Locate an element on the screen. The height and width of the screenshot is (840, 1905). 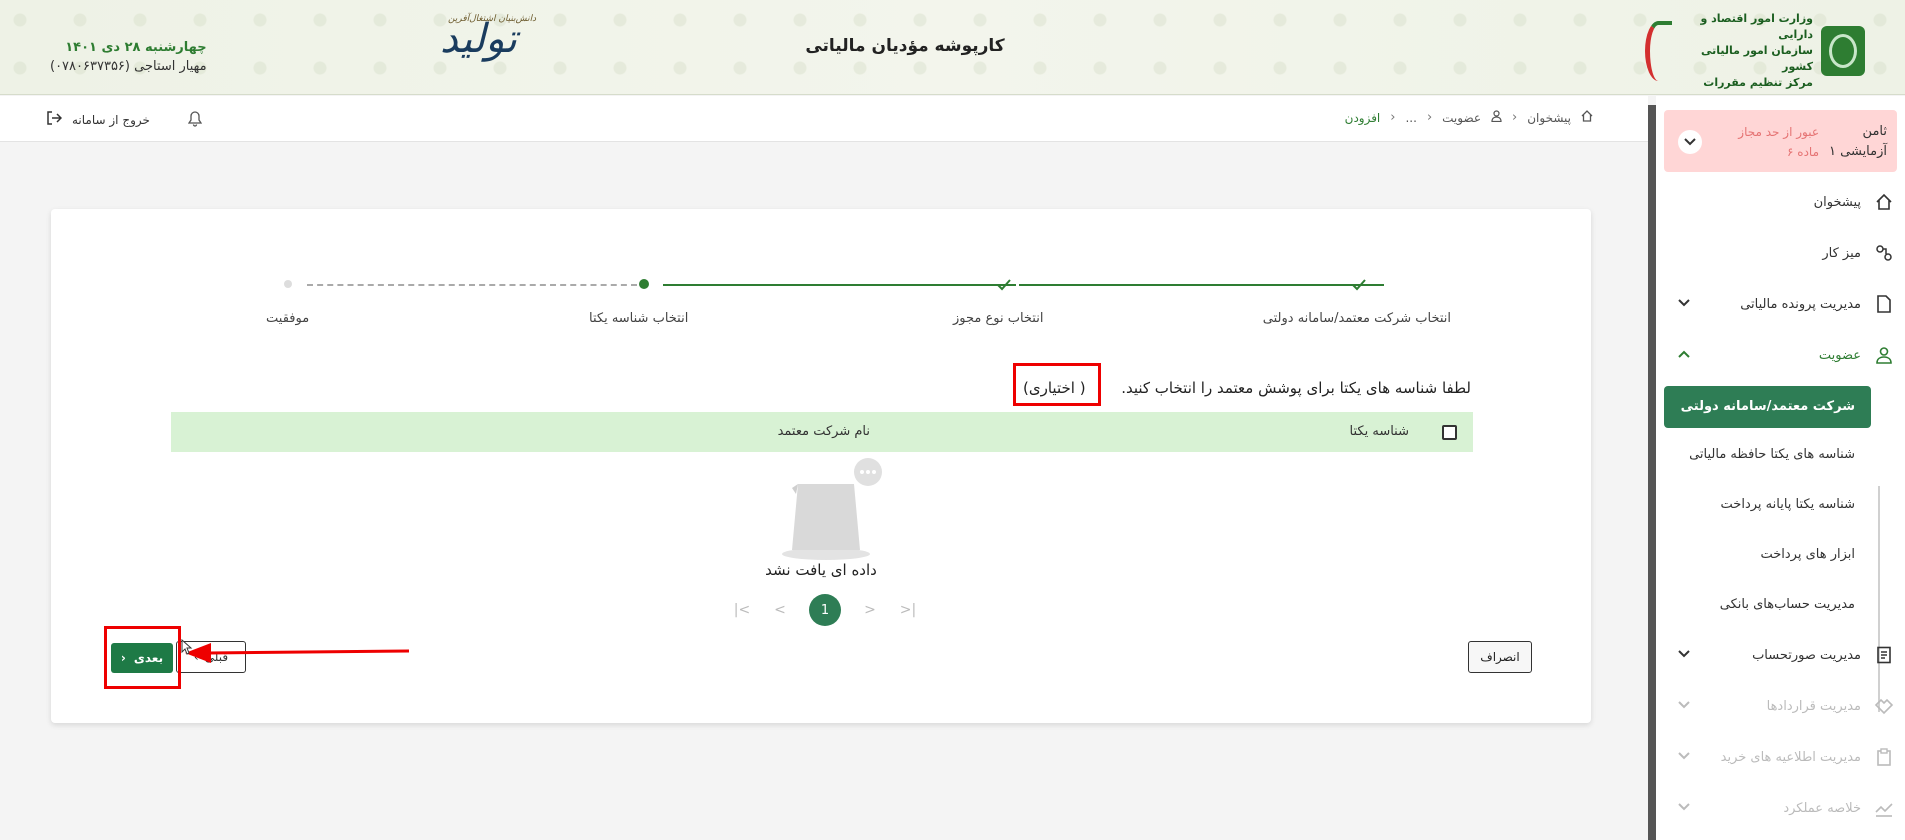
sidebar-item-membership: عضویت is located at coordinates (1780, 355).